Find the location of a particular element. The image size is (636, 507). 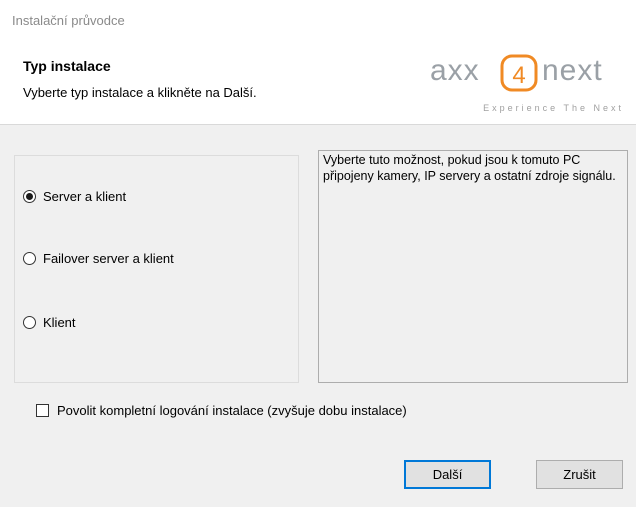

page-title: Typ instalace is located at coordinates (67, 66).